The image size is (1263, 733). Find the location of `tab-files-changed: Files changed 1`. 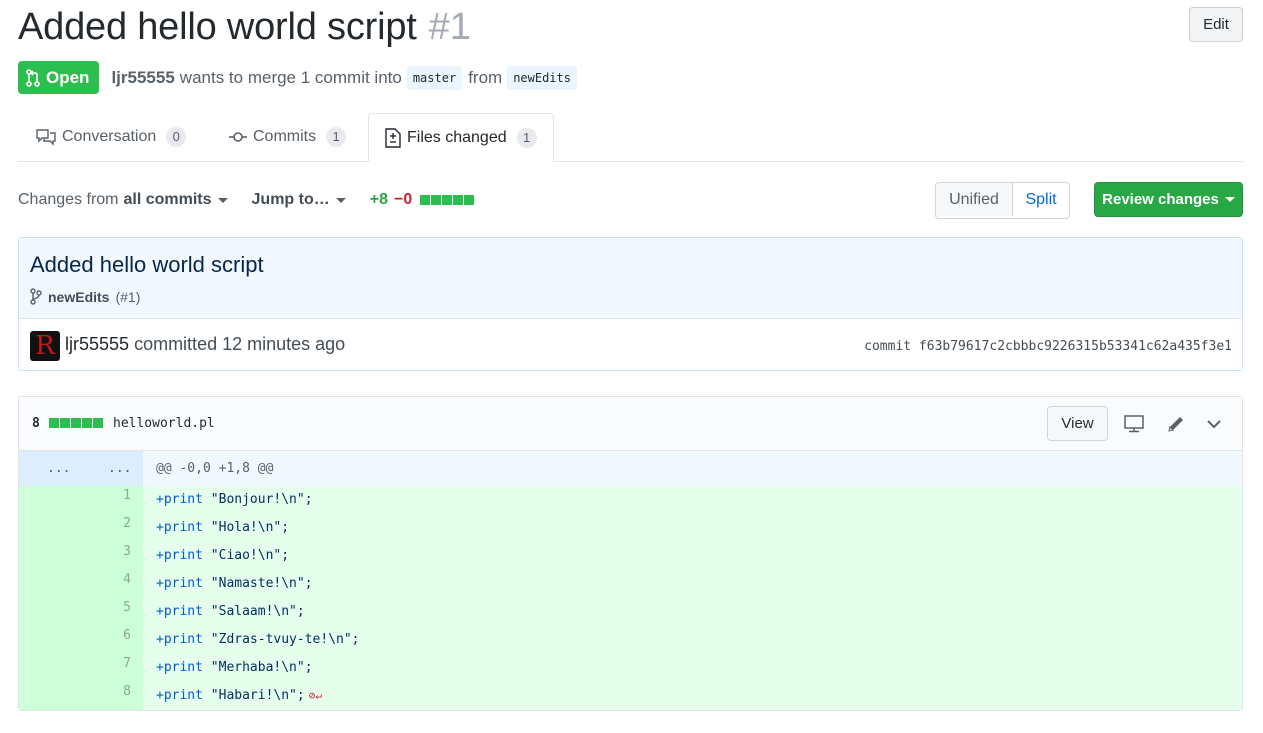

tab-files-changed: Files changed 1 is located at coordinates (461, 137).